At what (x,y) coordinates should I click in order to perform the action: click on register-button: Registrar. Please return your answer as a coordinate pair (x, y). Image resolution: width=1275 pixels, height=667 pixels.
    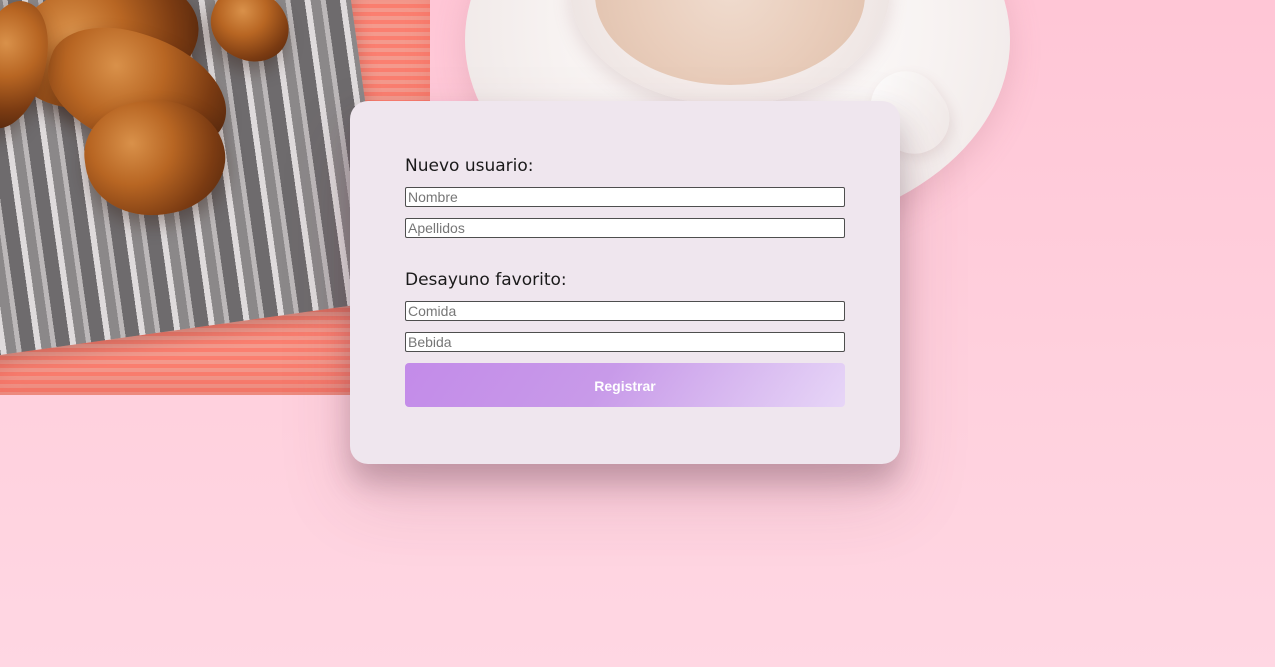
    Looking at the image, I should click on (625, 385).